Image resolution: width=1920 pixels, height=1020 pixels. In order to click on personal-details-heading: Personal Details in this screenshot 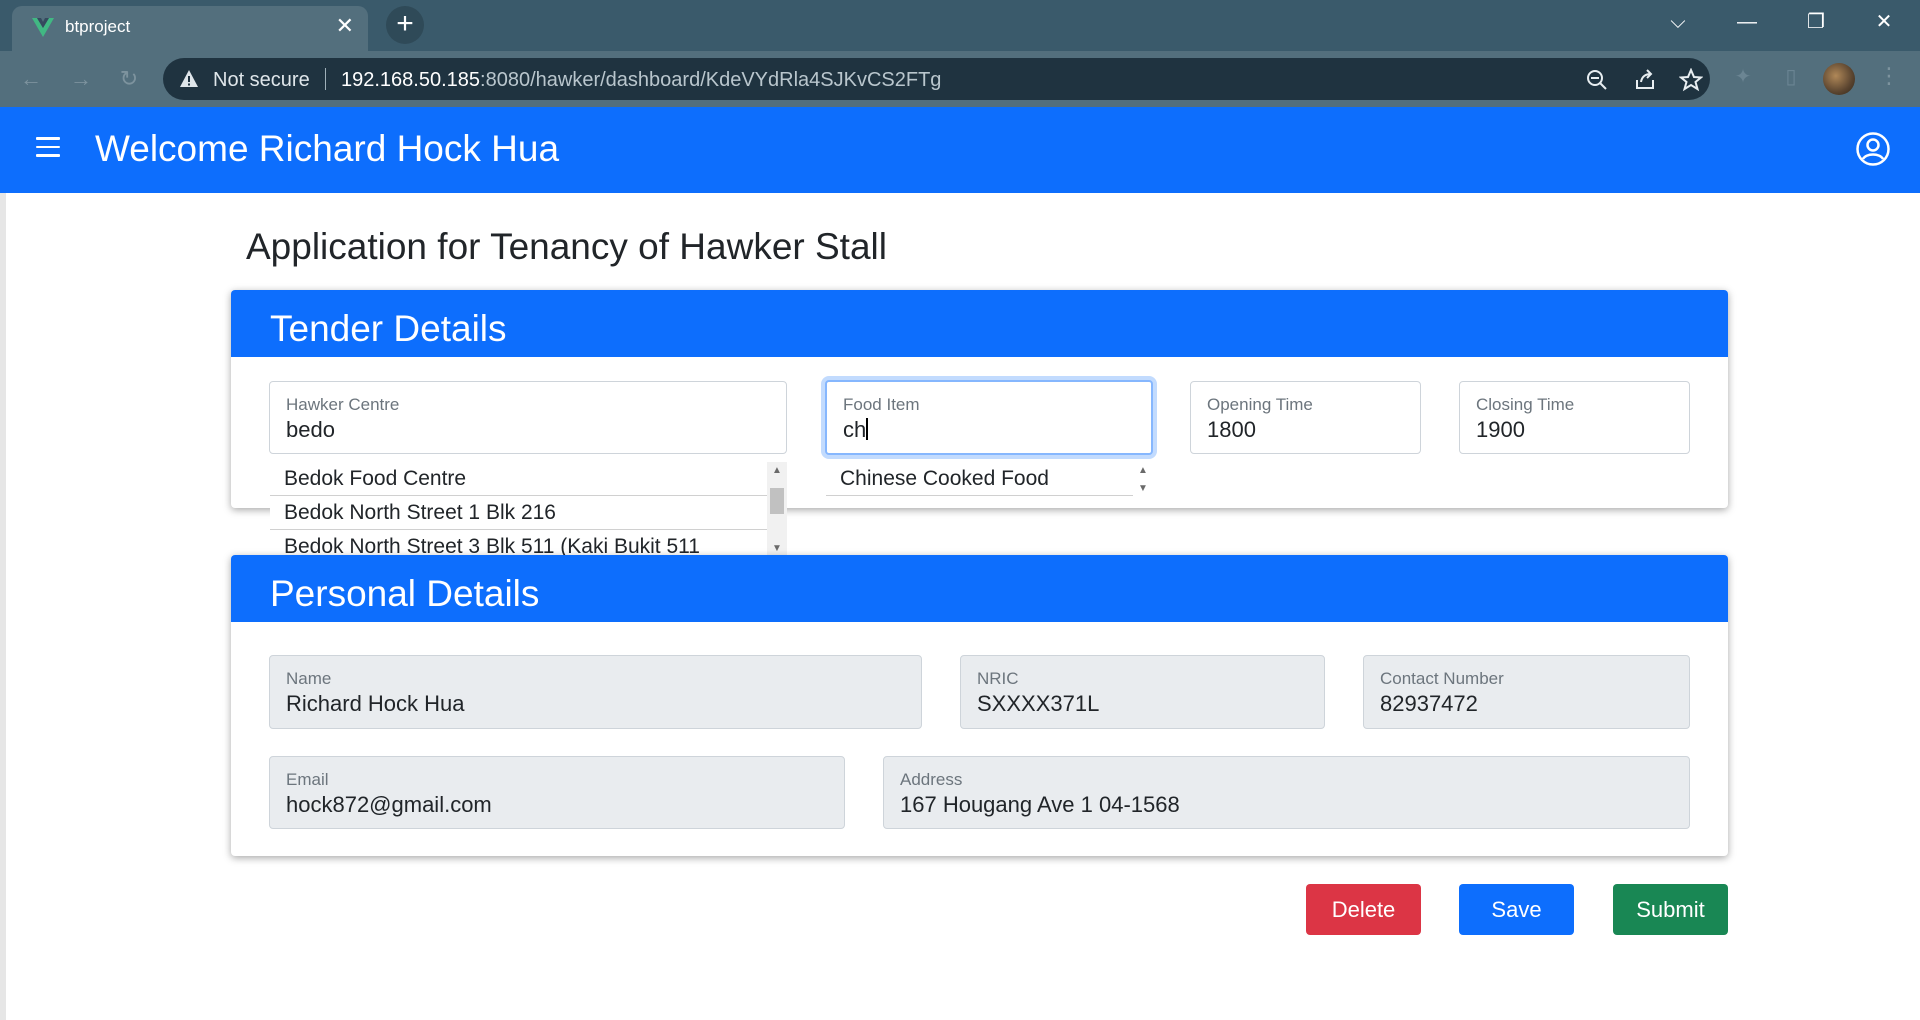, I will do `click(405, 593)`.